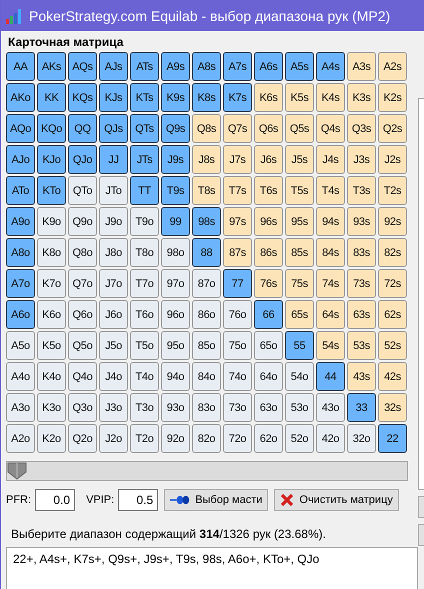 The image size is (424, 589). What do you see at coordinates (268, 221) in the screenshot?
I see `hand-cell: 96s` at bounding box center [268, 221].